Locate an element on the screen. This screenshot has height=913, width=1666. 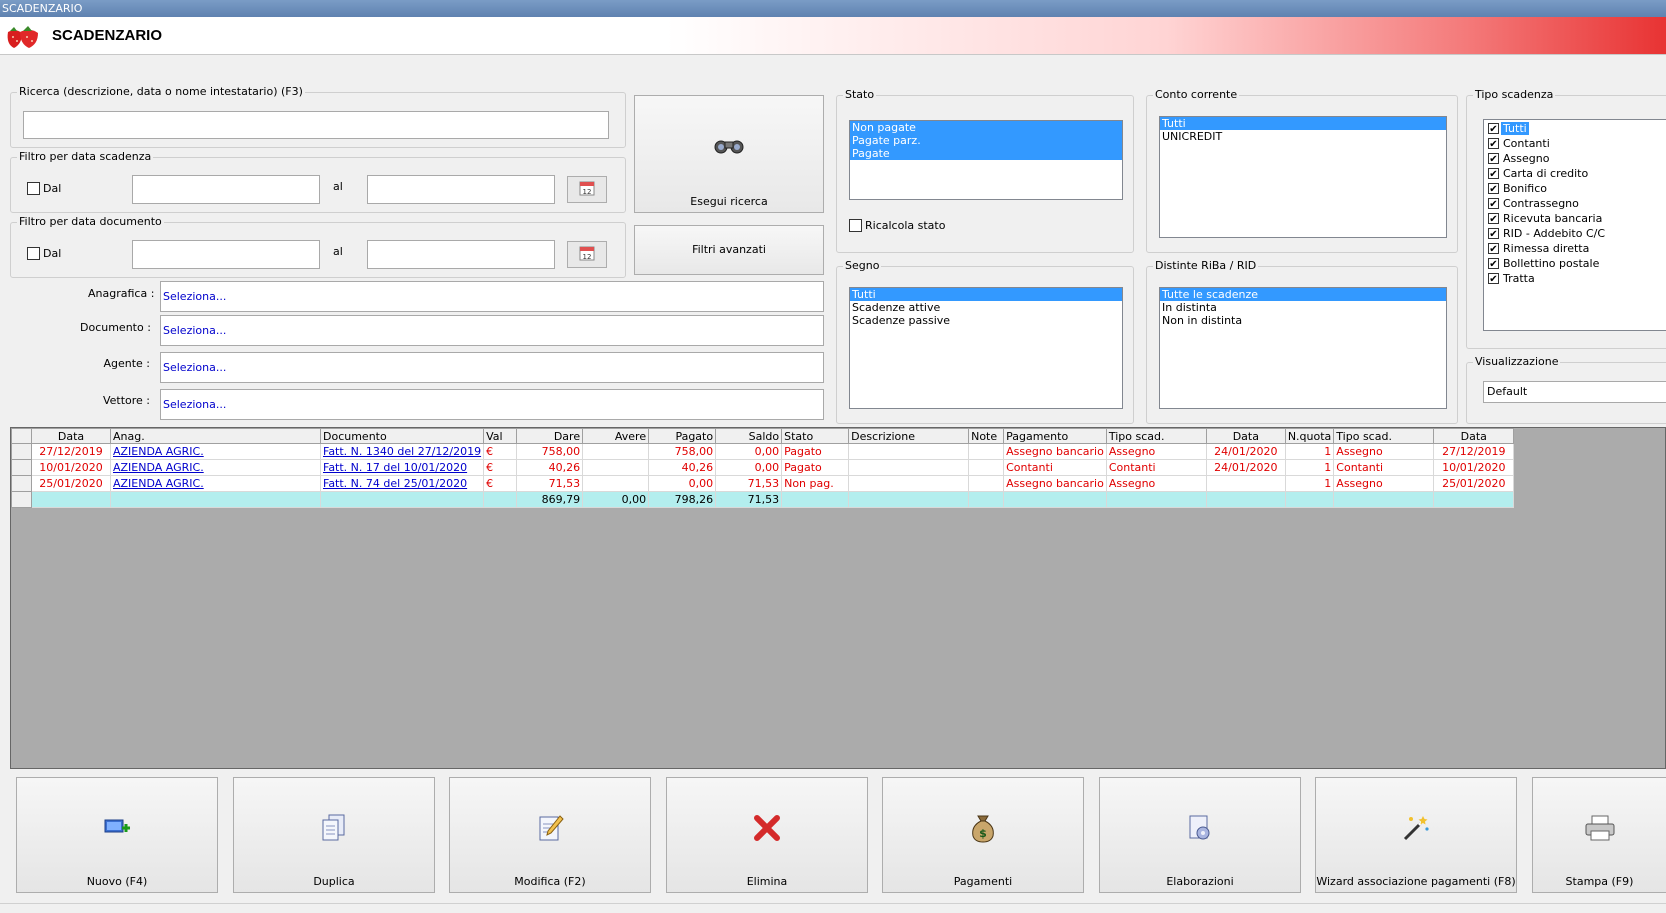
column-header: Val is located at coordinates (500, 436).